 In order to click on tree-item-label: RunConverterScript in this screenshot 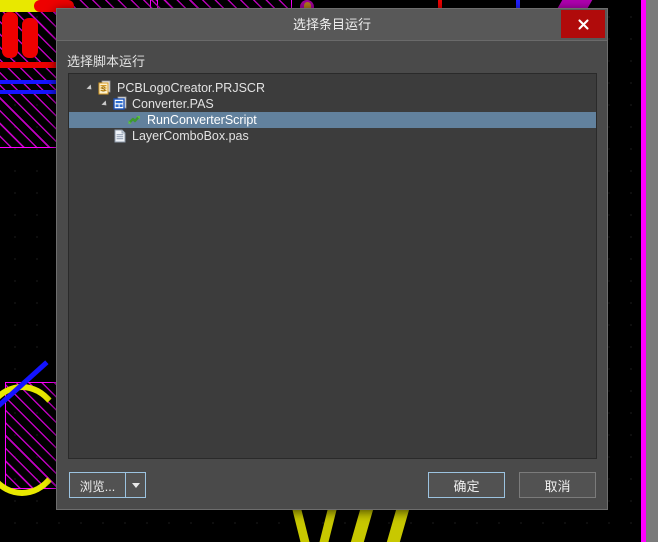, I will do `click(202, 120)`.